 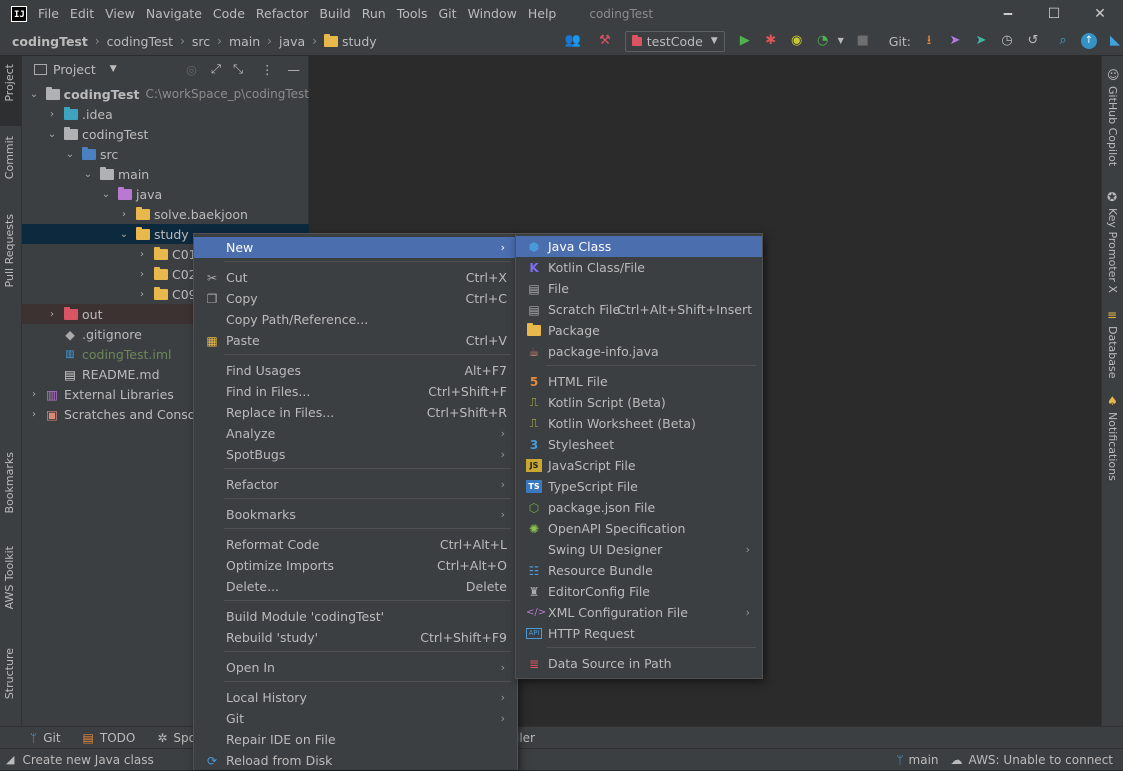 I want to click on menu-item-delete: Delete... Delete, so click(x=355, y=586).